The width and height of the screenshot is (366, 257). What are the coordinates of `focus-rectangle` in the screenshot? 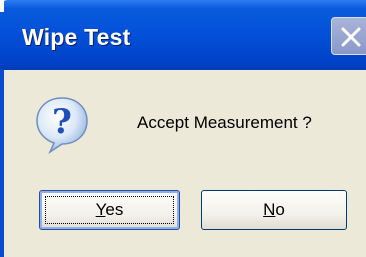 It's located at (109, 210).